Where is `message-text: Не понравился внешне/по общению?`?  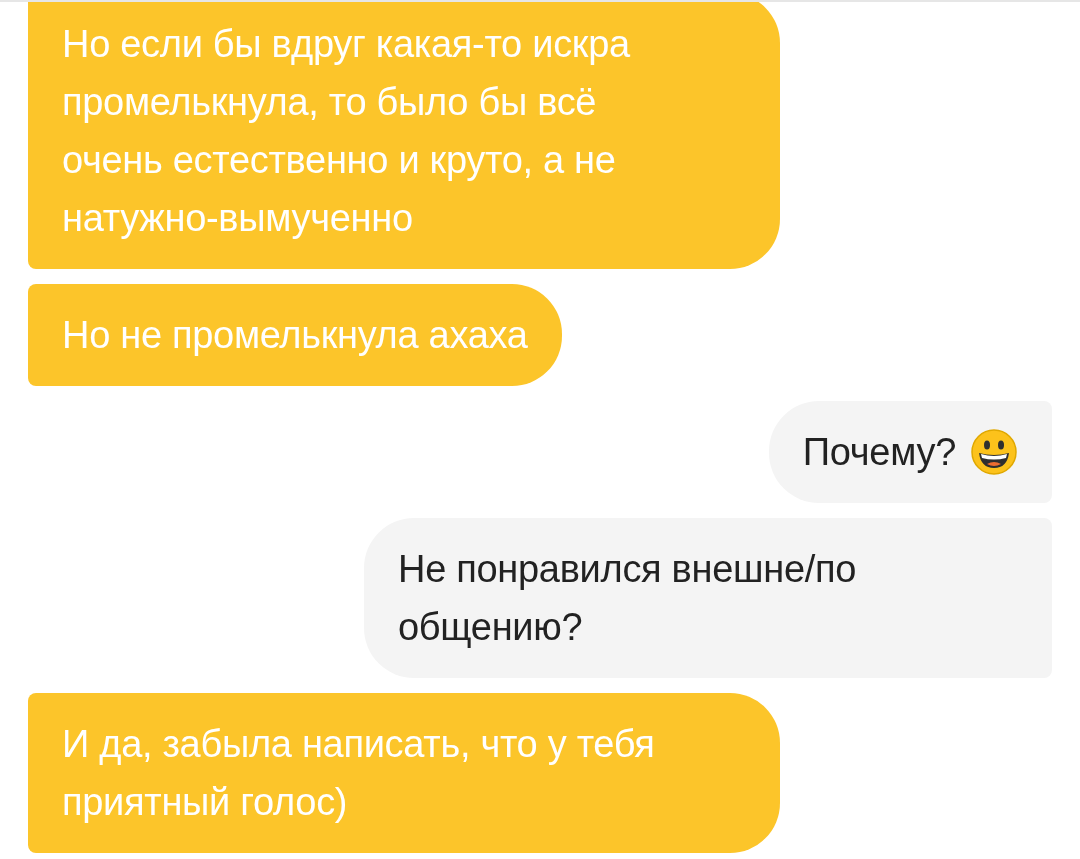 message-text: Не понравился внешне/по общению? is located at coordinates (628, 598).